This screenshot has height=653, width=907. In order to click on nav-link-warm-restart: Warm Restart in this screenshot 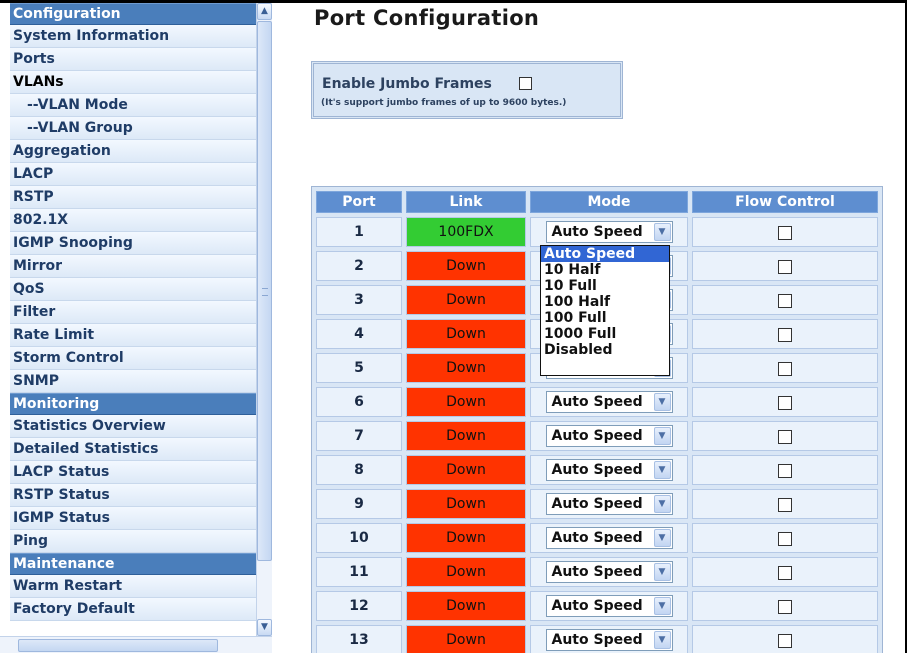, I will do `click(133, 586)`.